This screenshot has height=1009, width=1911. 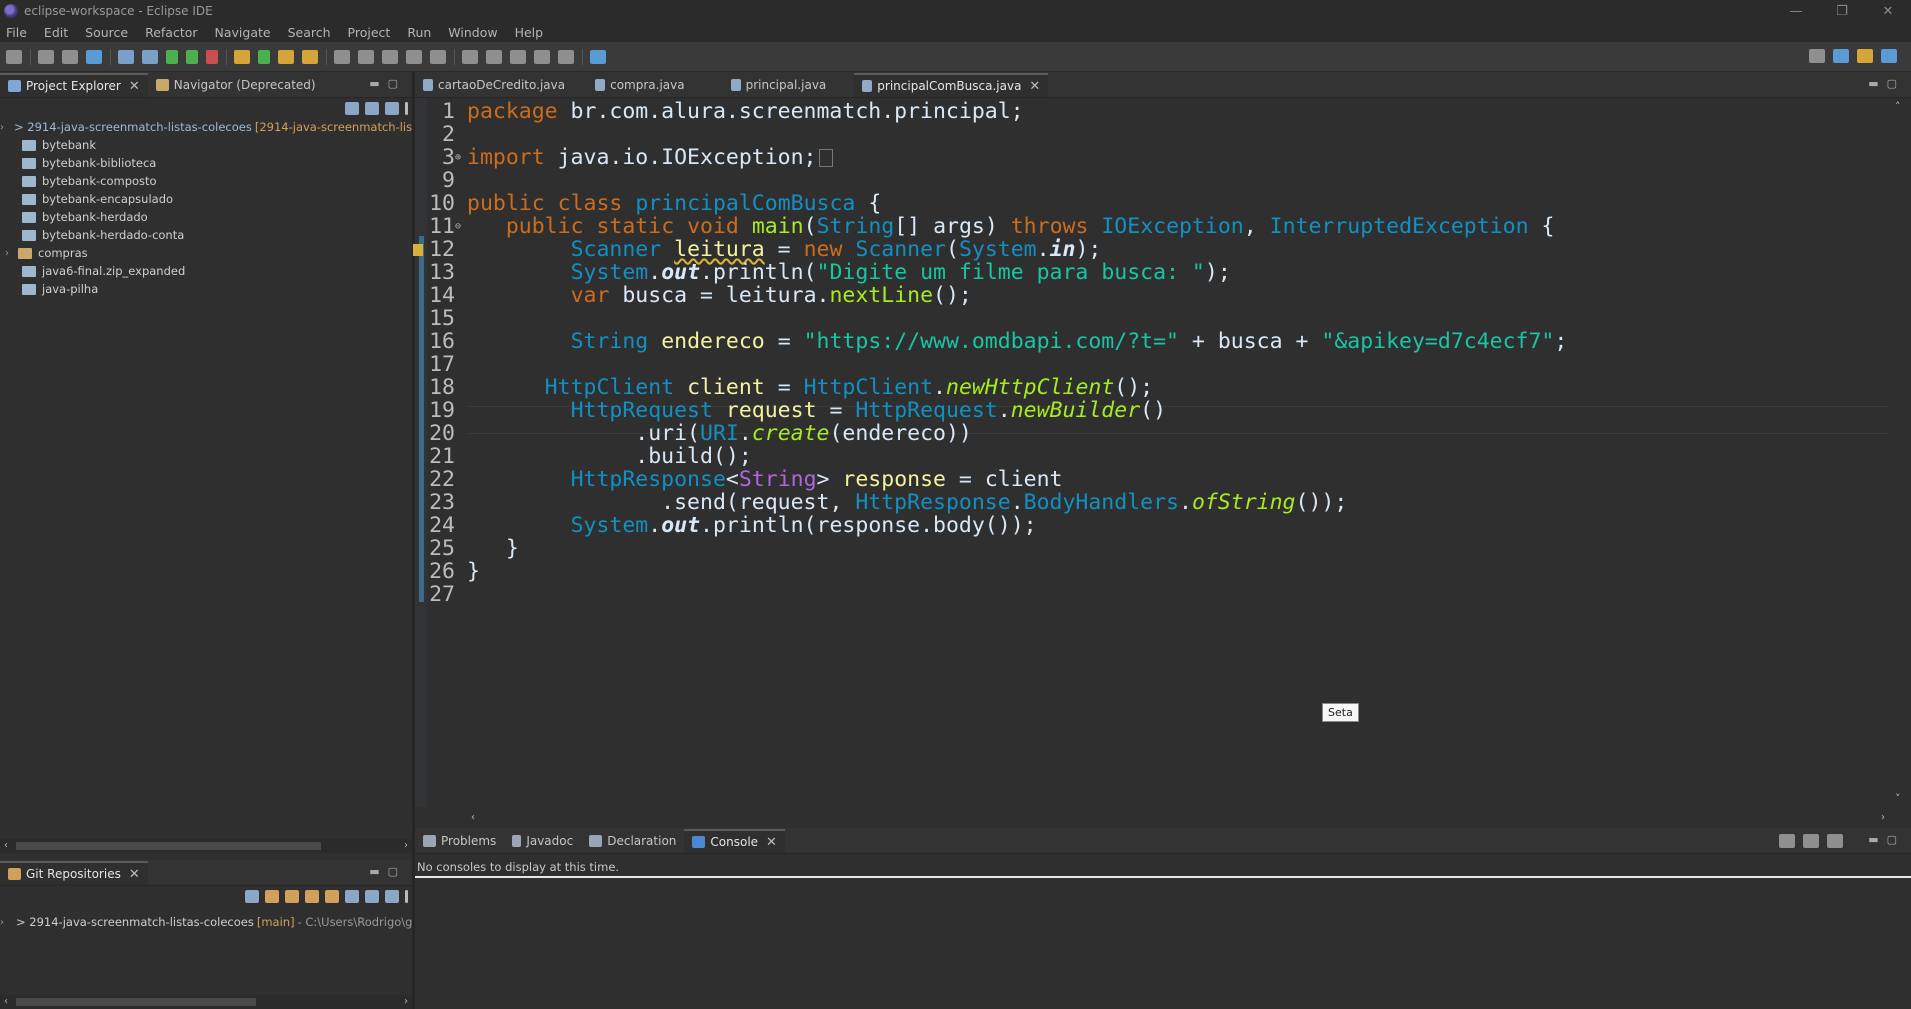 What do you see at coordinates (1900, 452) in the screenshot?
I see `editor-vscrollbar: ˄ ˅` at bounding box center [1900, 452].